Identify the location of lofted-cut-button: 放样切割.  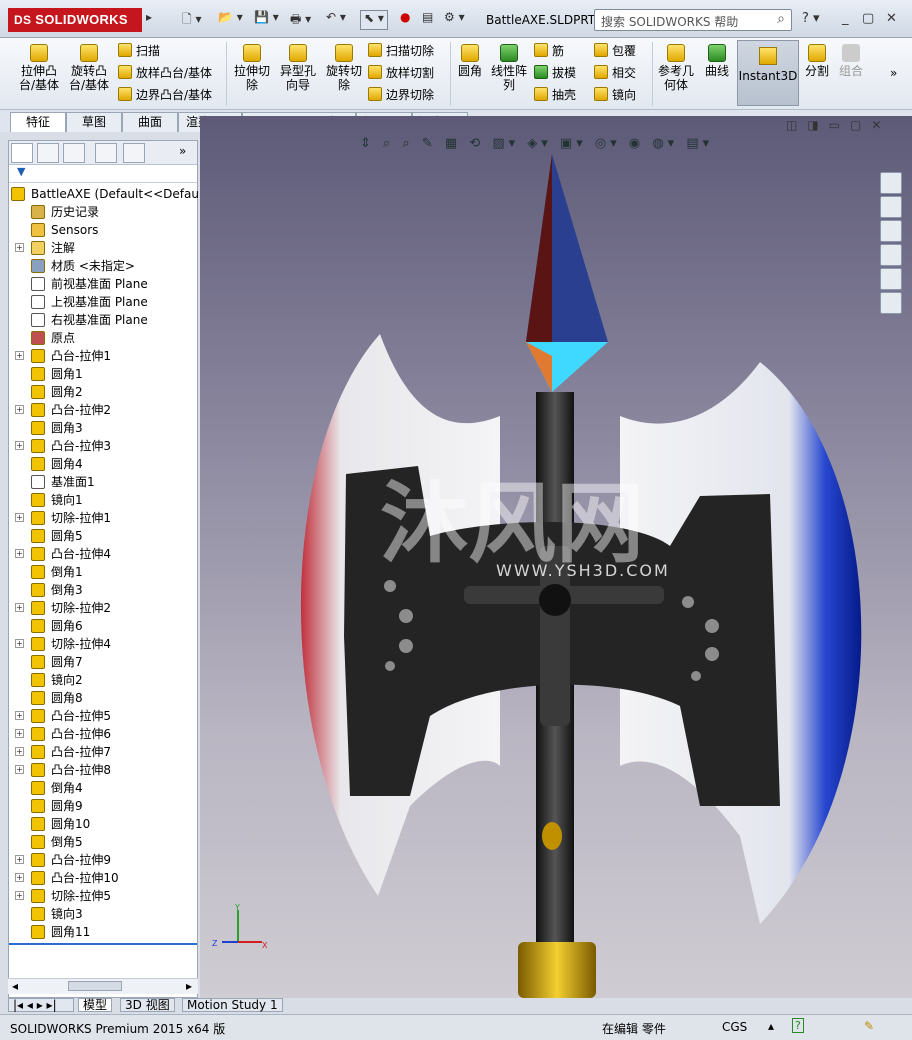
(401, 73).